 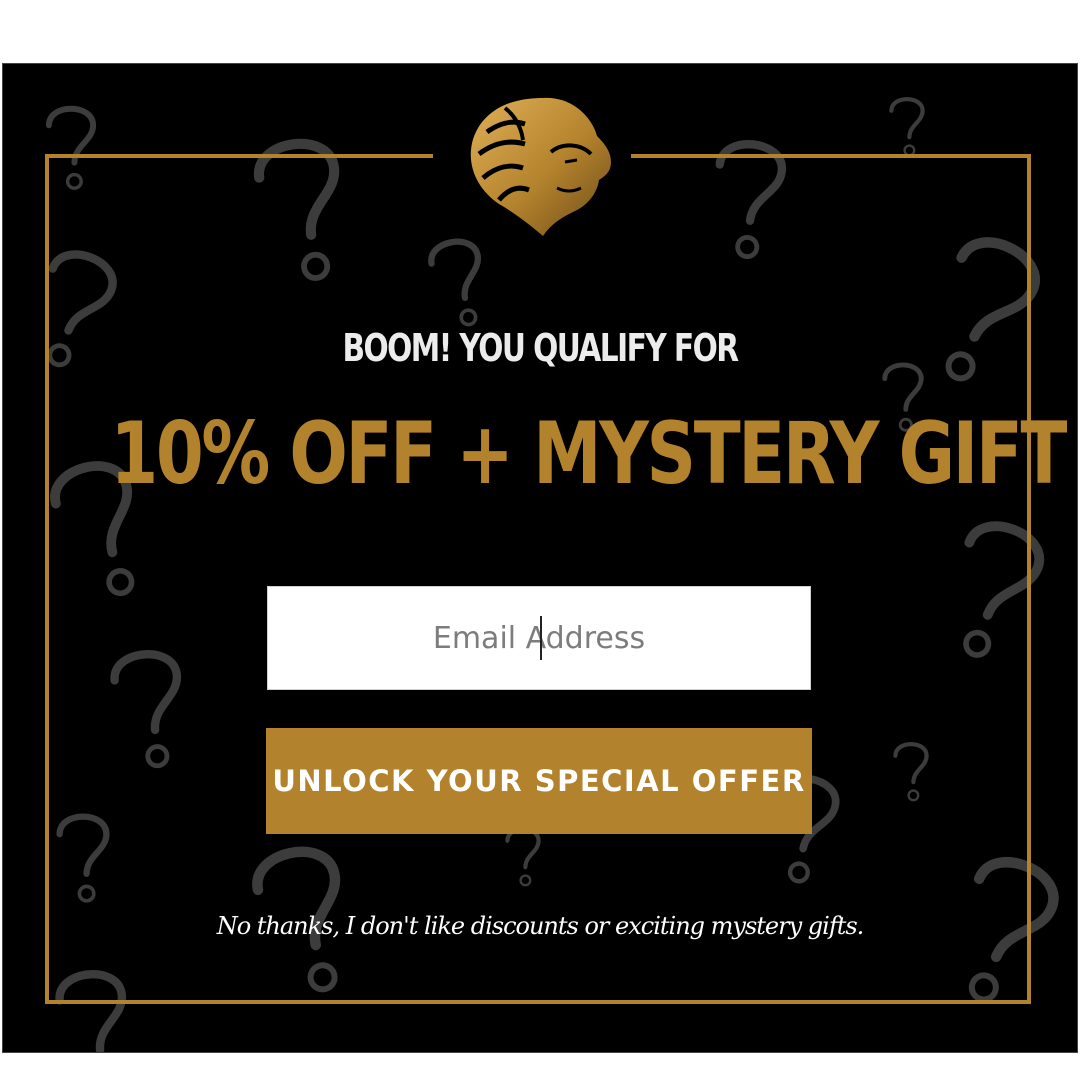 I want to click on email-input: Email Address, so click(x=539, y=638).